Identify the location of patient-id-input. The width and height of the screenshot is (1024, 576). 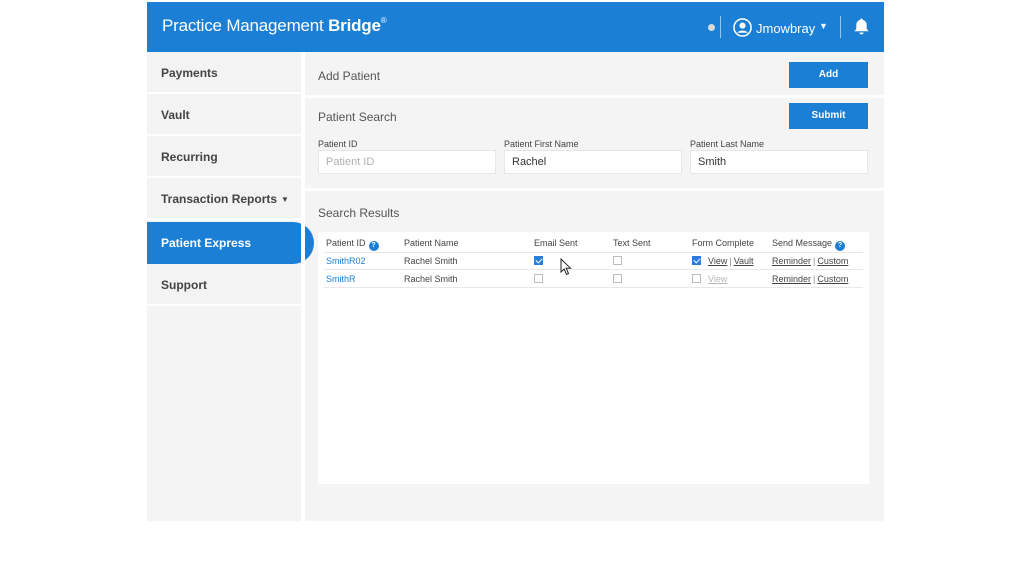
(407, 162).